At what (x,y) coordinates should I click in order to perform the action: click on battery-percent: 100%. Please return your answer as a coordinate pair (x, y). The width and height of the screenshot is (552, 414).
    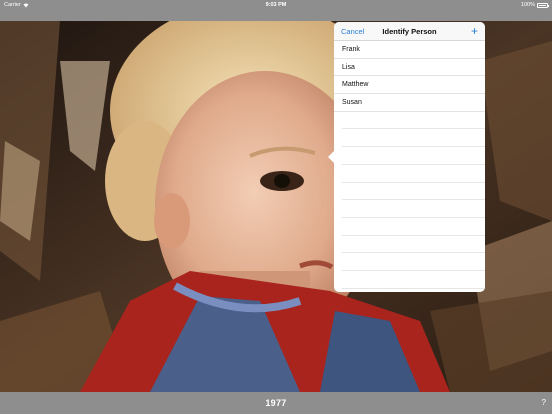
    Looking at the image, I should click on (527, 5).